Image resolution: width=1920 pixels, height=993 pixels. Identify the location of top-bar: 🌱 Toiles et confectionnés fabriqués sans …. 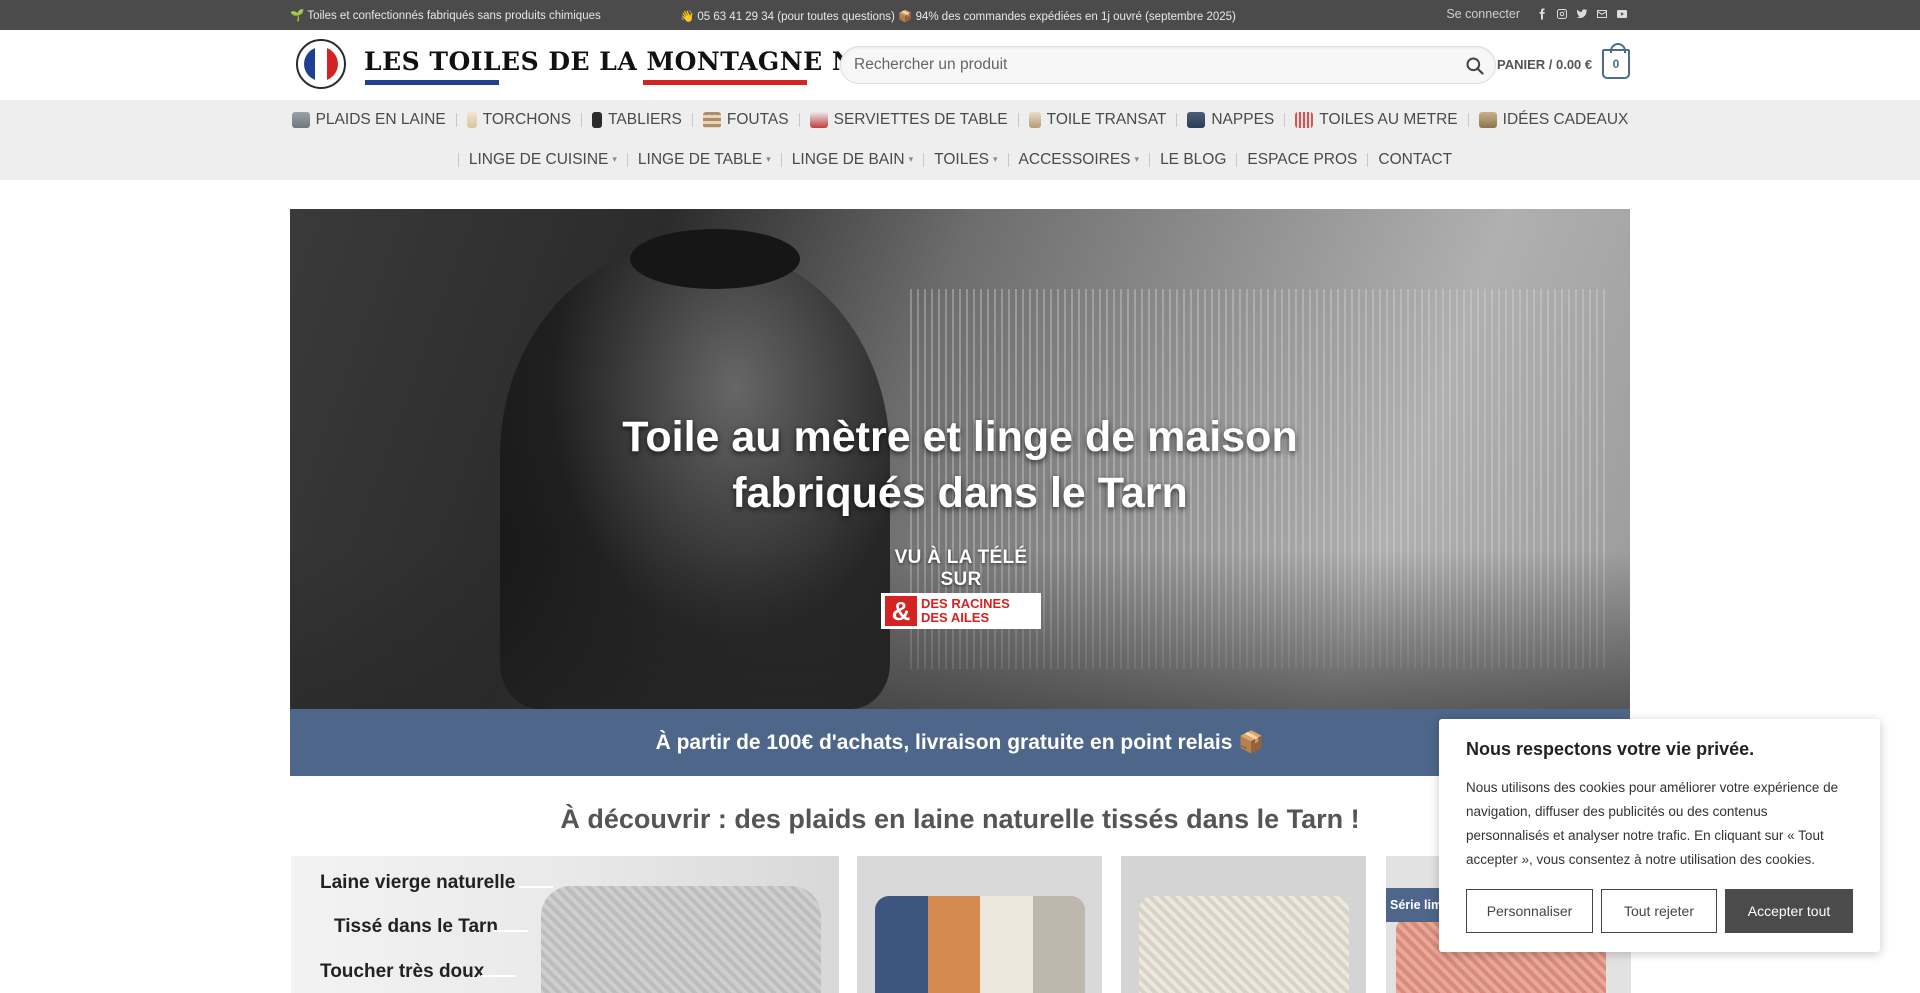
(960, 15).